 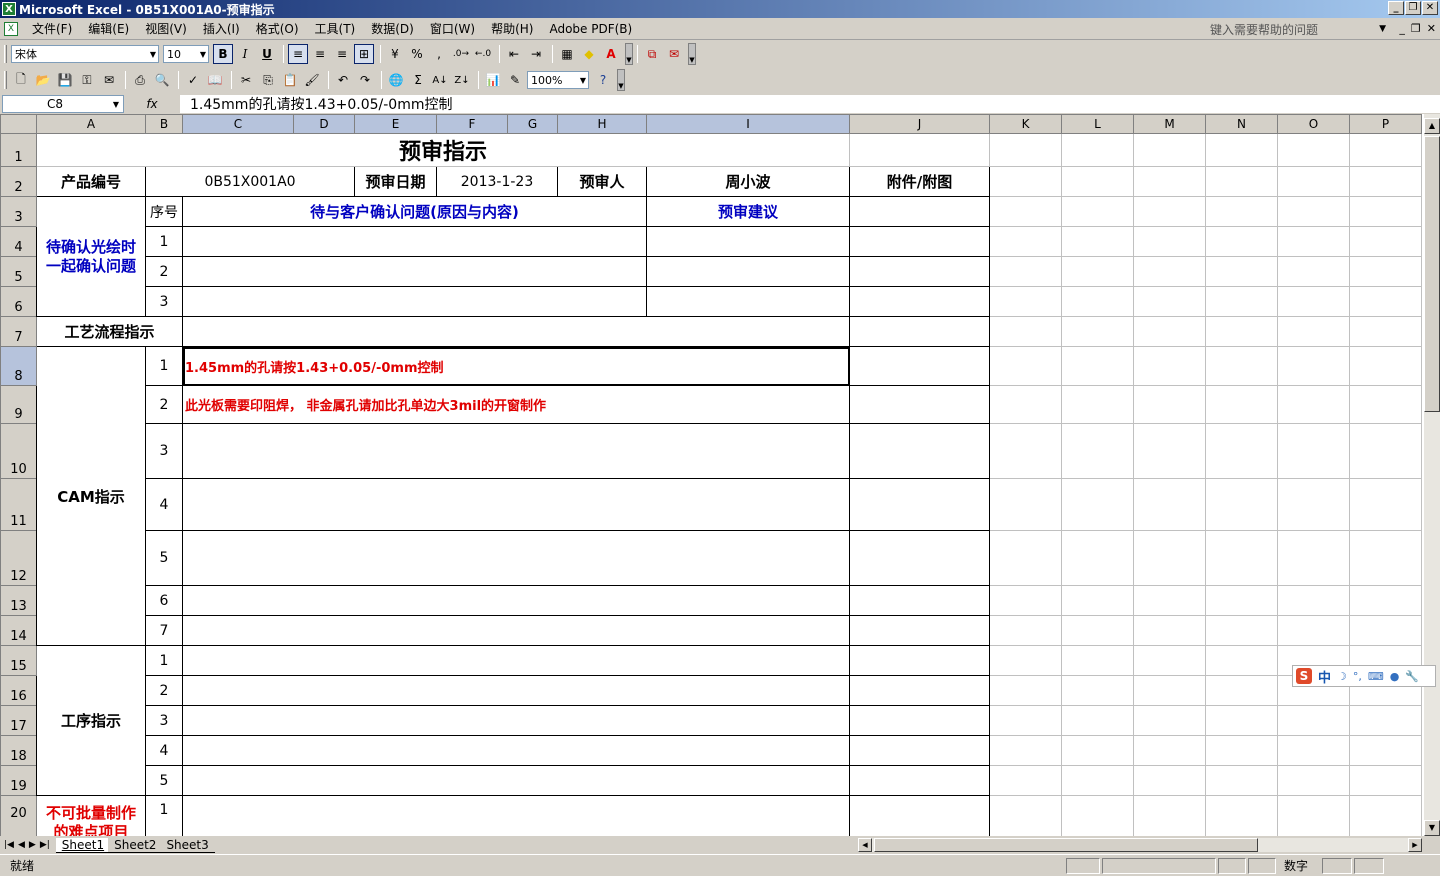 I want to click on row-header: 17, so click(x=18, y=720).